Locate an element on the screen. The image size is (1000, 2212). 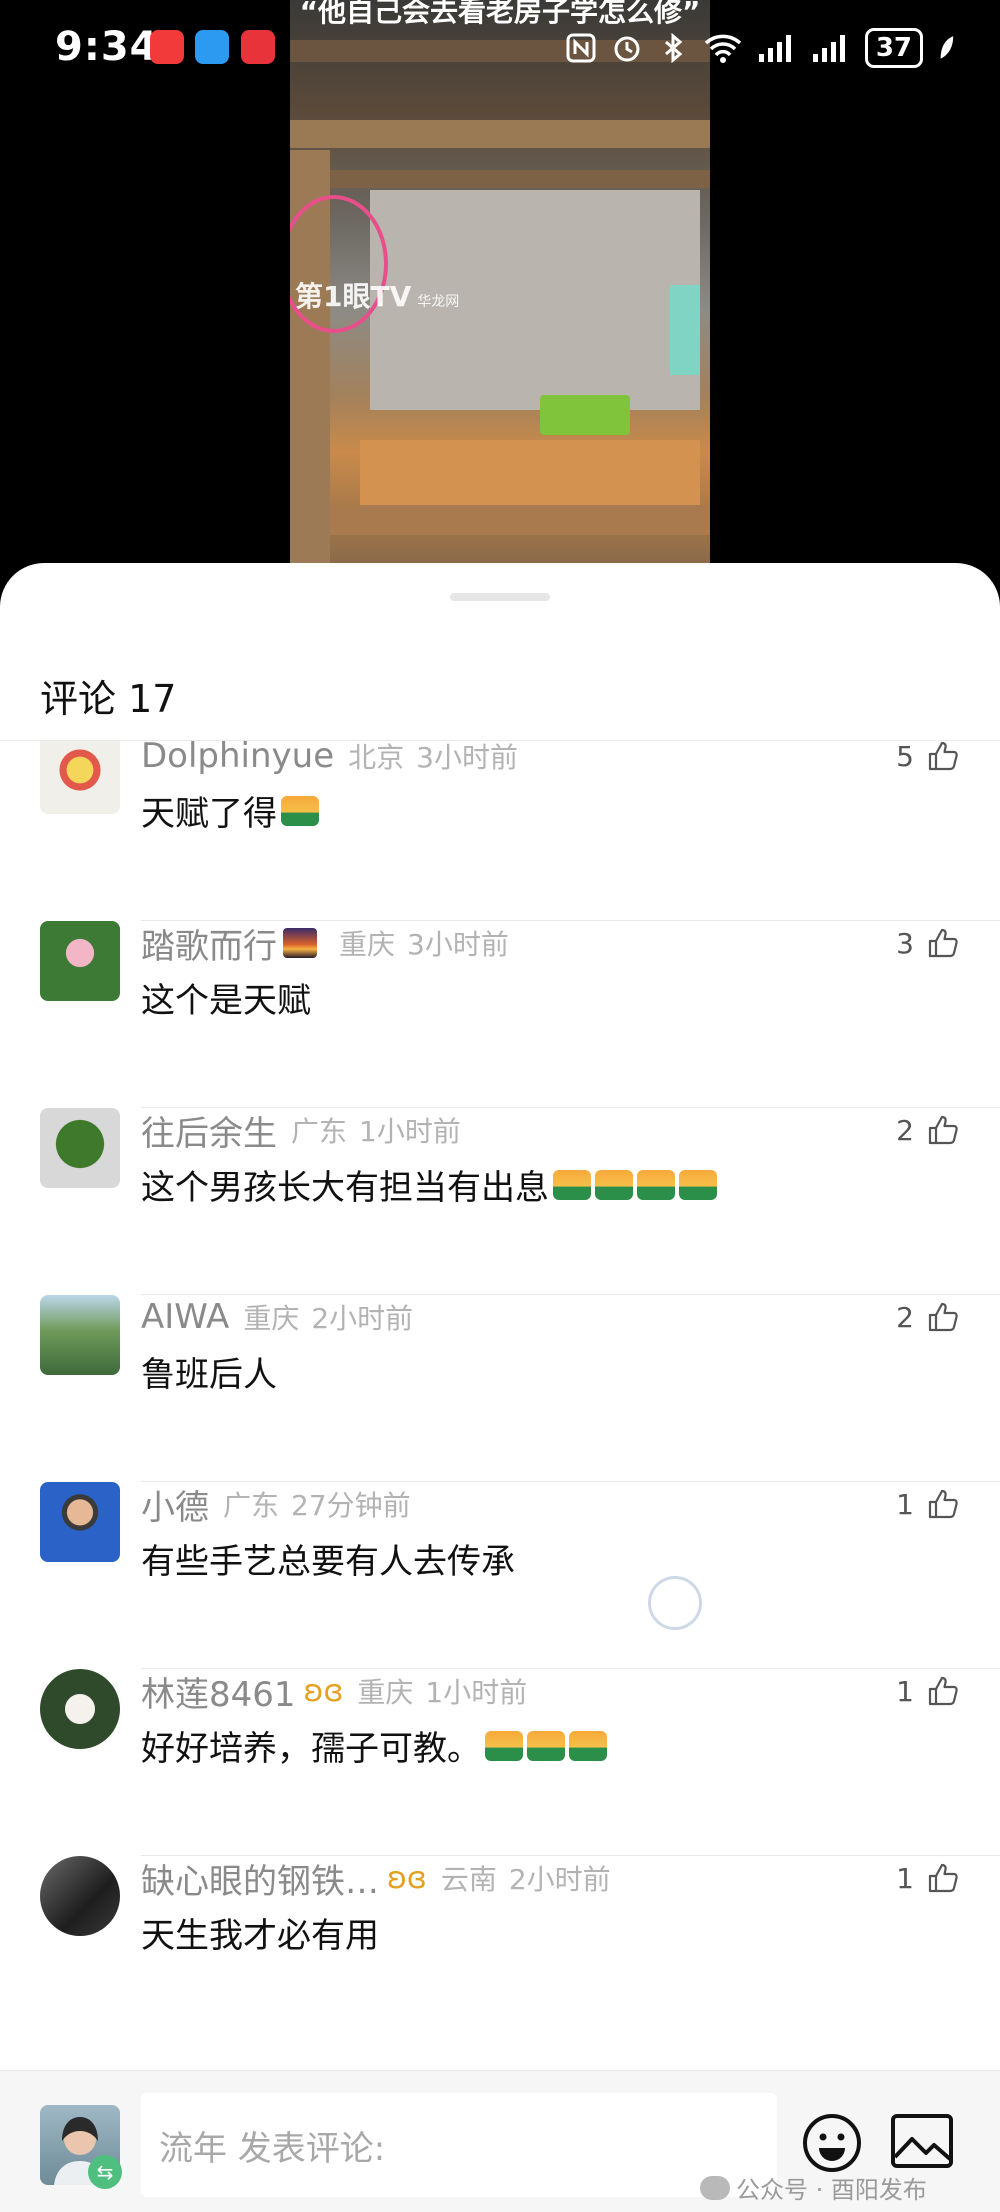
photos-app-icon is located at coordinates (212, 47).